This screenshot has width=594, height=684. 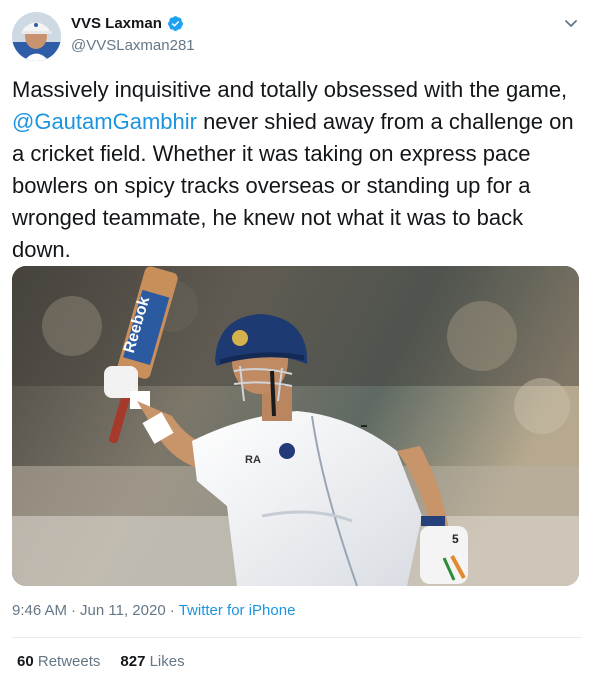 I want to click on verified-badge-icon, so click(x=175, y=23).